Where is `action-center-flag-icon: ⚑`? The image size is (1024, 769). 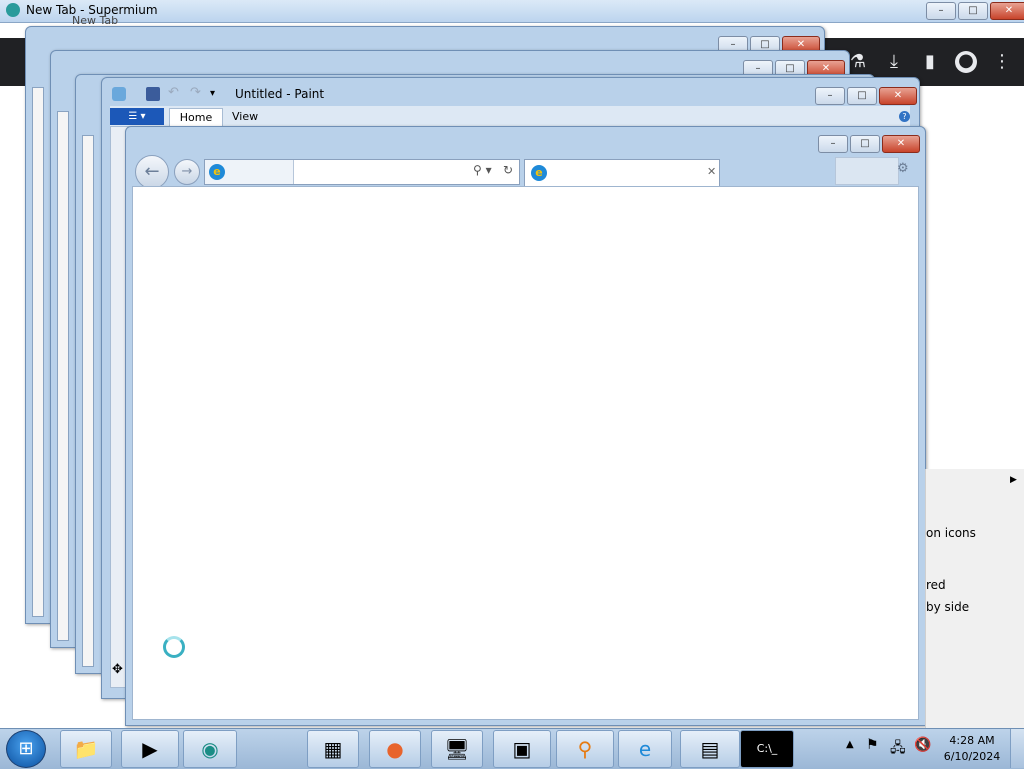
action-center-flag-icon: ⚑ is located at coordinates (872, 745).